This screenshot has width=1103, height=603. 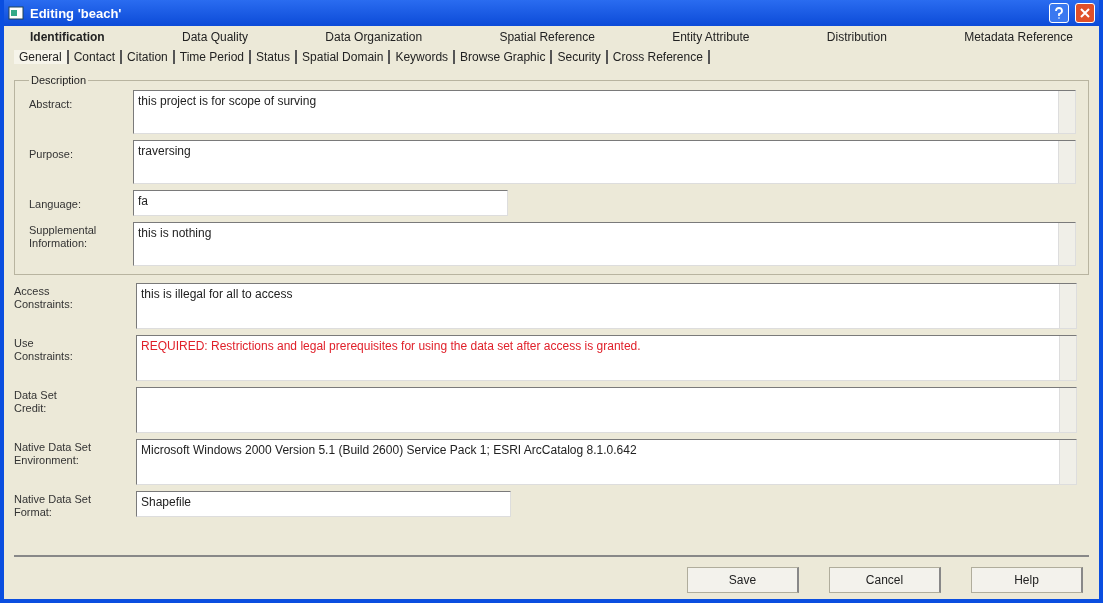 What do you see at coordinates (580, 57) in the screenshot?
I see `sub-tab: Security` at bounding box center [580, 57].